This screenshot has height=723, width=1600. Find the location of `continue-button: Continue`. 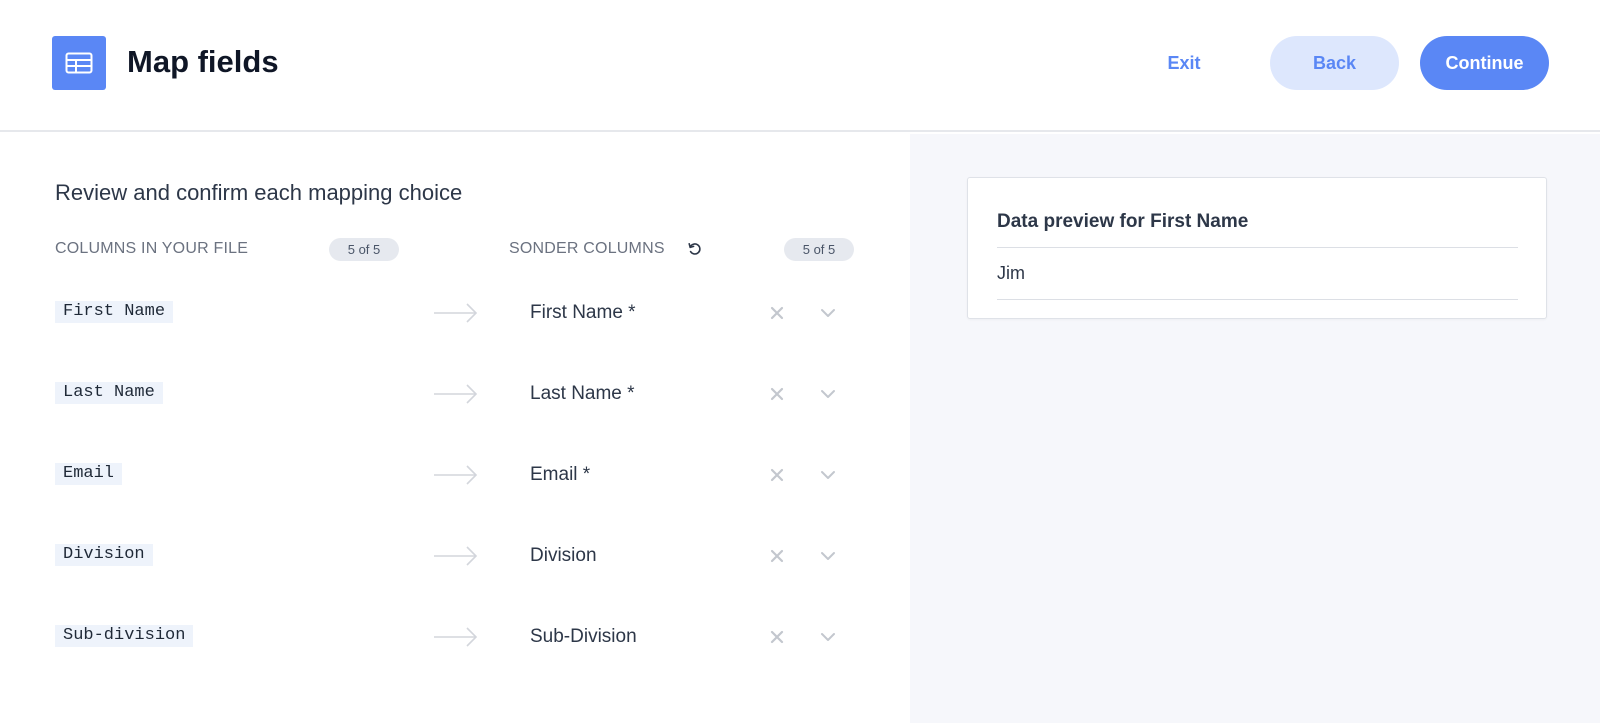

continue-button: Continue is located at coordinates (1484, 63).